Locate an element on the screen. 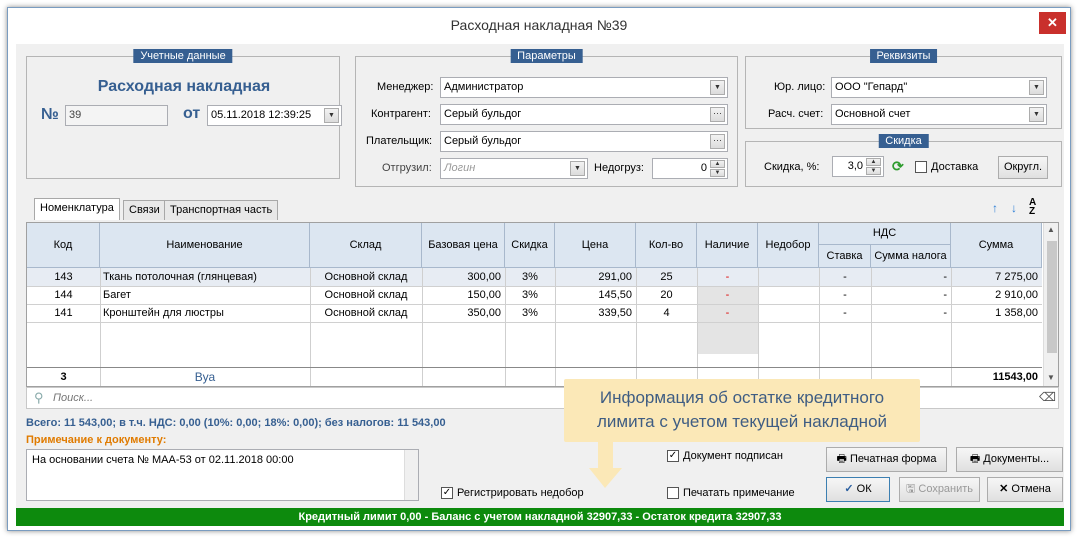 The height and width of the screenshot is (540, 1080). ok-button: ✓ ОК is located at coordinates (858, 489).